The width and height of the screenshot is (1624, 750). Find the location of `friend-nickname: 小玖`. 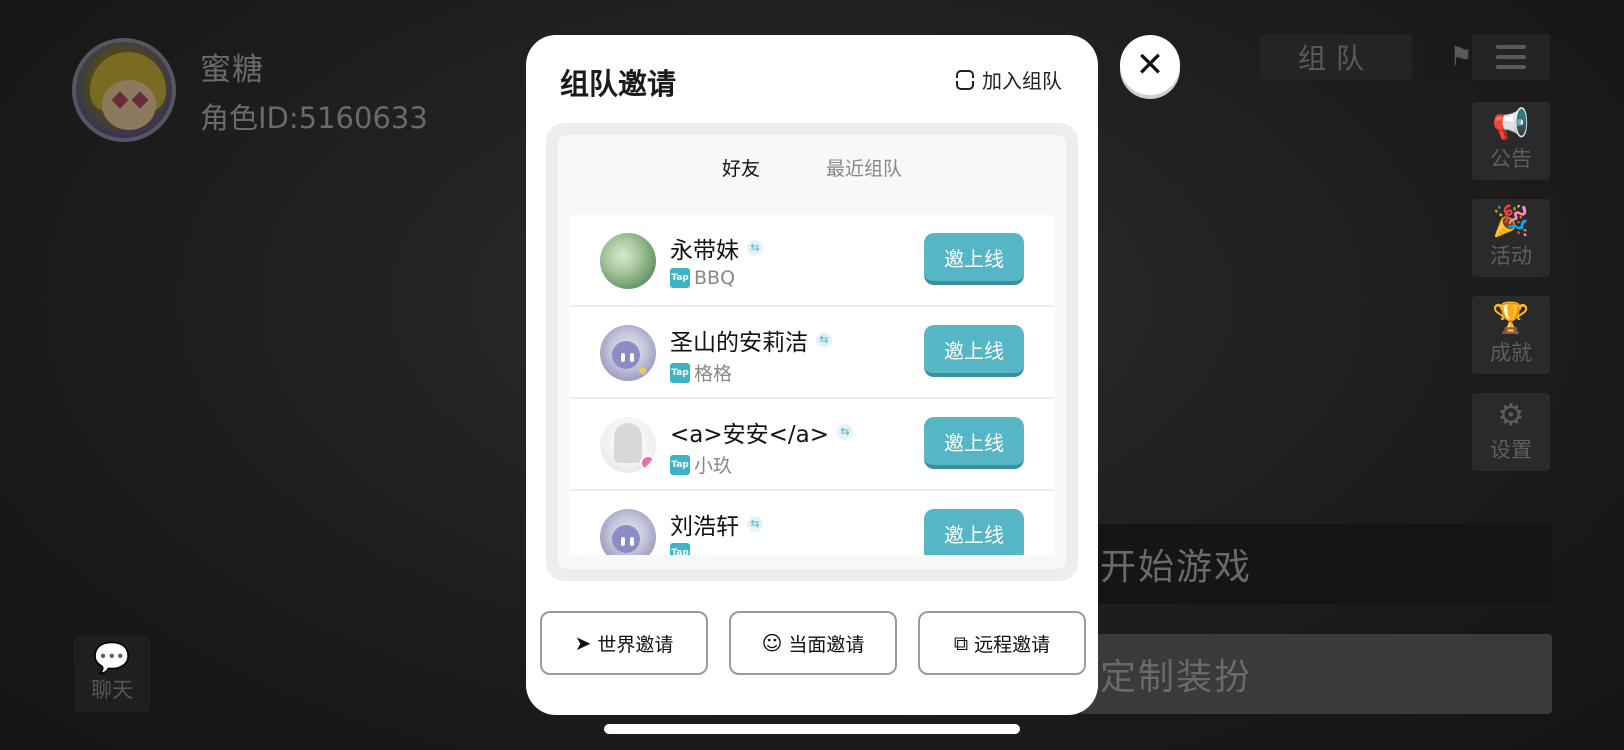

friend-nickname: 小玖 is located at coordinates (713, 466).